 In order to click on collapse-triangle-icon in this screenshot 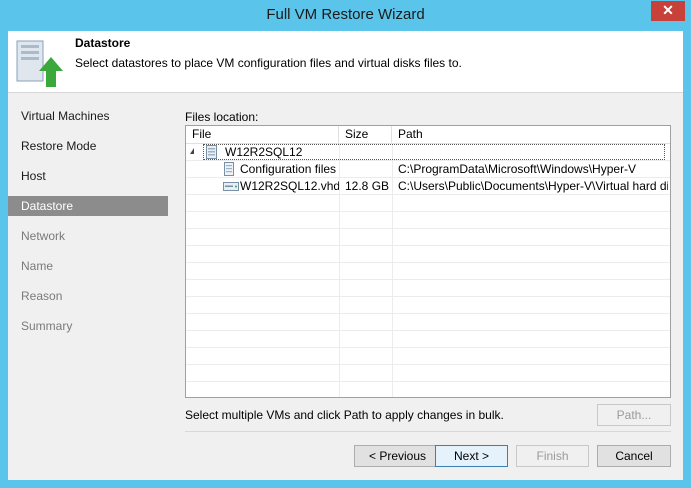, I will do `click(192, 151)`.